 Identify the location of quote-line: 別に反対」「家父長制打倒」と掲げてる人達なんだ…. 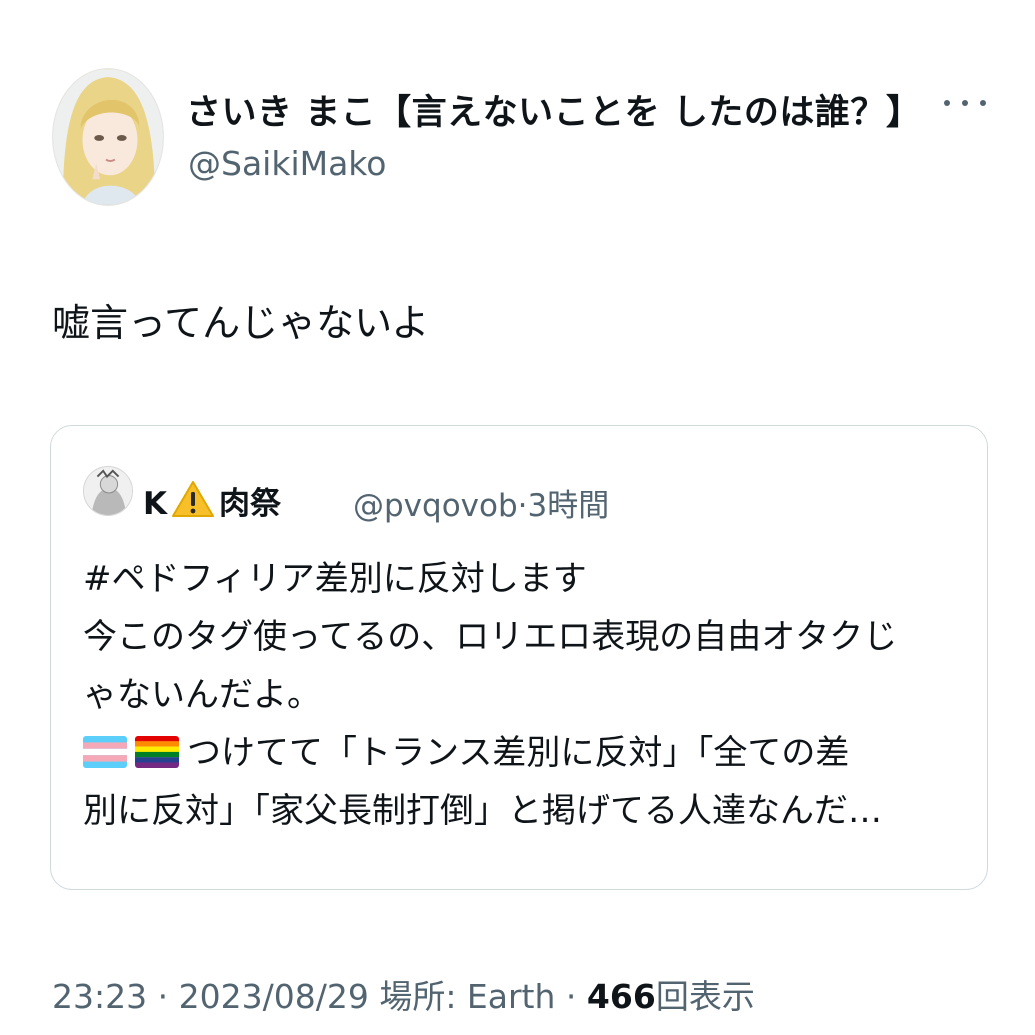
(482, 811).